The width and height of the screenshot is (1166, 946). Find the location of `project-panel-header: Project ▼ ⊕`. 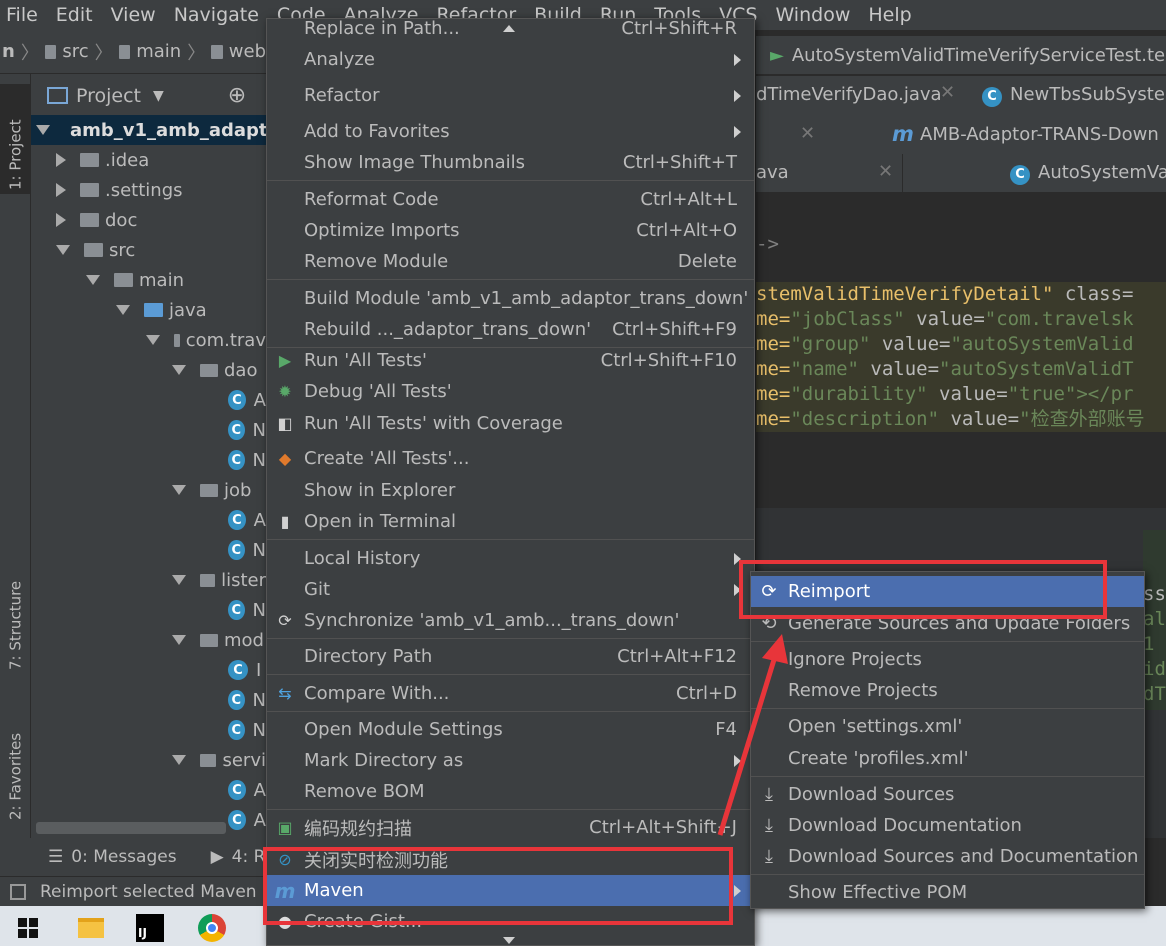

project-panel-header: Project ▼ ⊕ is located at coordinates (148, 96).